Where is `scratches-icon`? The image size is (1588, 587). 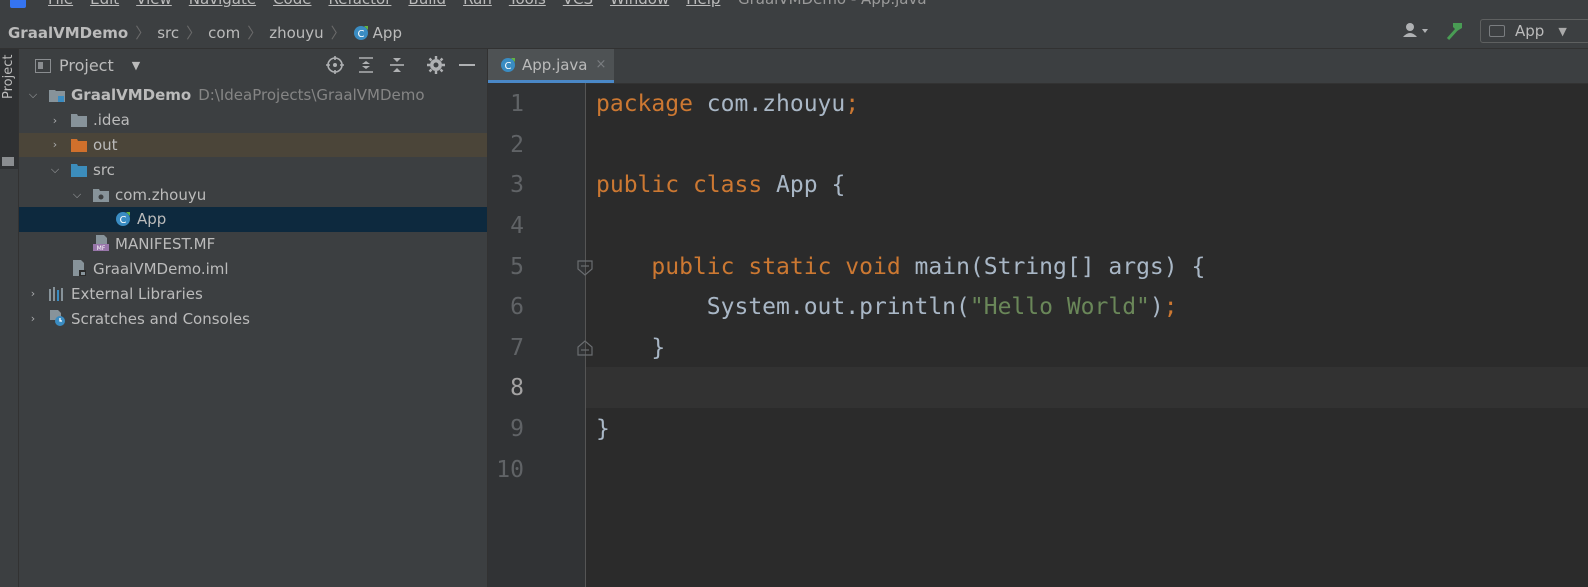
scratches-icon is located at coordinates (57, 317).